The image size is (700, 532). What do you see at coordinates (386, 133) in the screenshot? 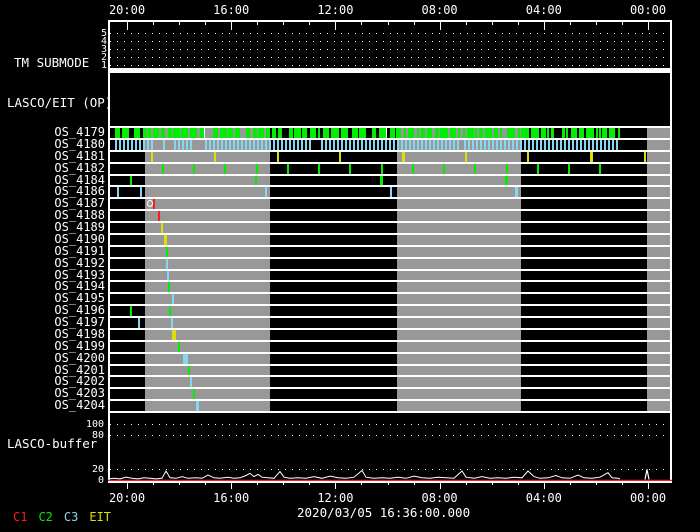
I see `white-marker-bar` at bounding box center [386, 133].